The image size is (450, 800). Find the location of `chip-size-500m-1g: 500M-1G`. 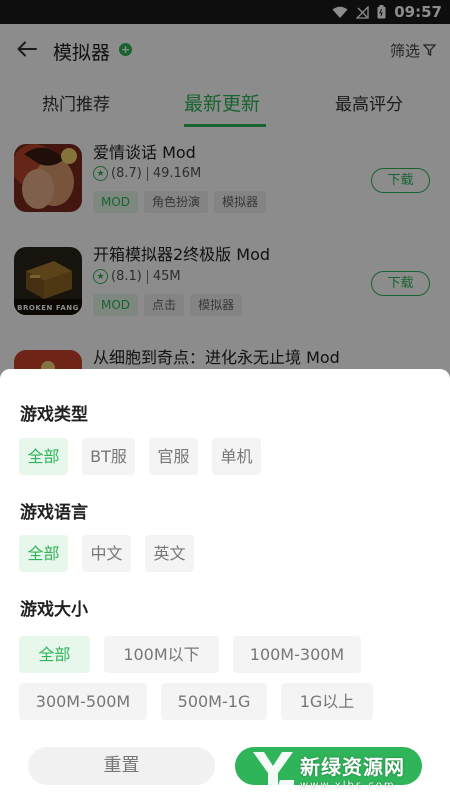

chip-size-500m-1g: 500M-1G is located at coordinates (214, 701).